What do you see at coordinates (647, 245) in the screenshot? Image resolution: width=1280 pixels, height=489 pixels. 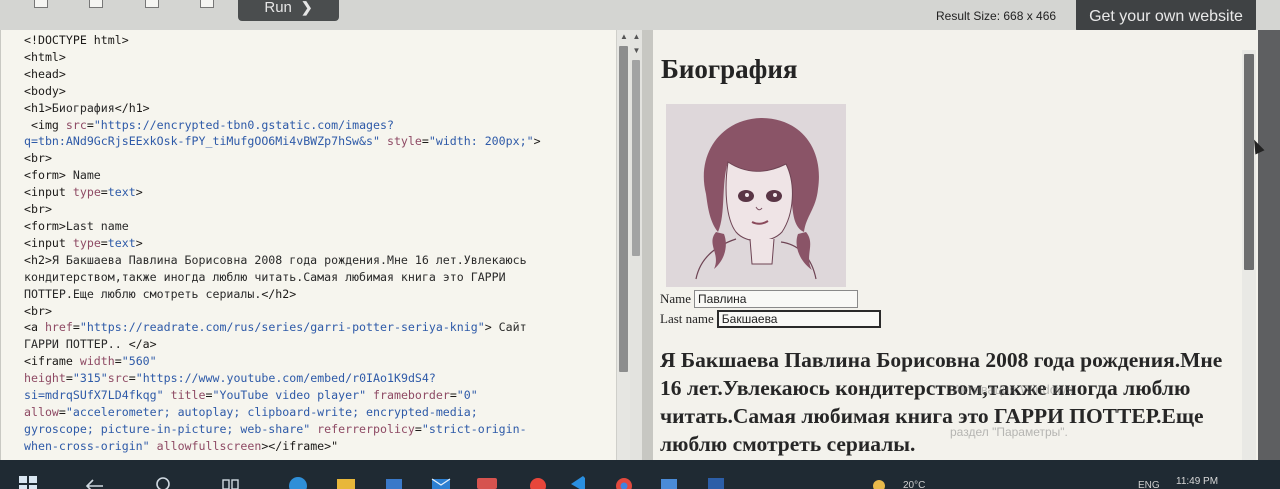 I see `pane-divider` at bounding box center [647, 245].